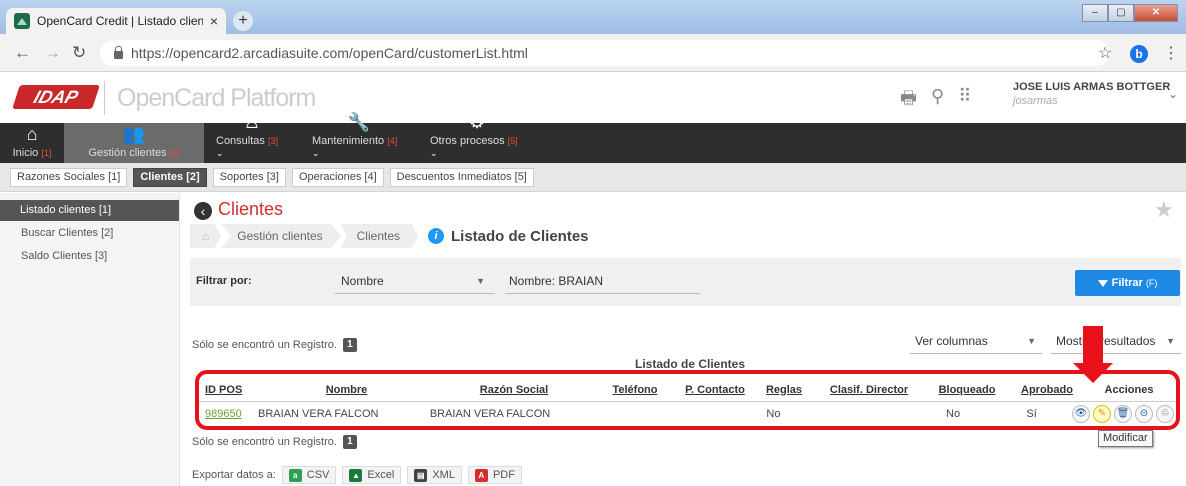  What do you see at coordinates (1164, 210) in the screenshot?
I see `favorite-star-icon: ★` at bounding box center [1164, 210].